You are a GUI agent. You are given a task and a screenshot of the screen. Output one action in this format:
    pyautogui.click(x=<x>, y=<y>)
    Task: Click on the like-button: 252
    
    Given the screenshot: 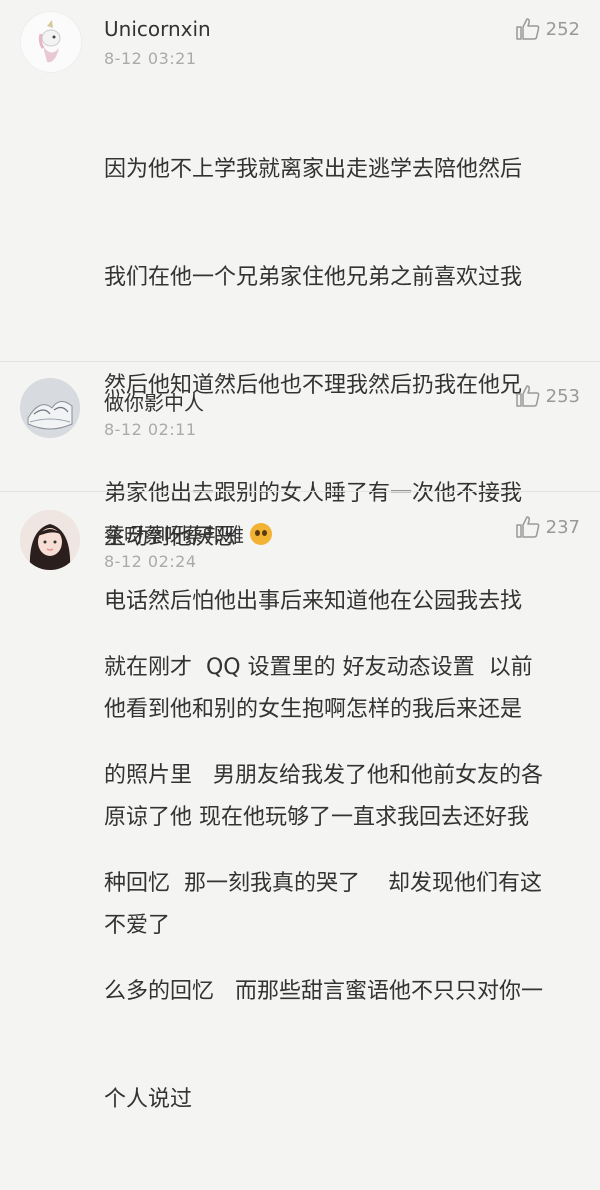 What is the action you would take?
    pyautogui.click(x=547, y=29)
    